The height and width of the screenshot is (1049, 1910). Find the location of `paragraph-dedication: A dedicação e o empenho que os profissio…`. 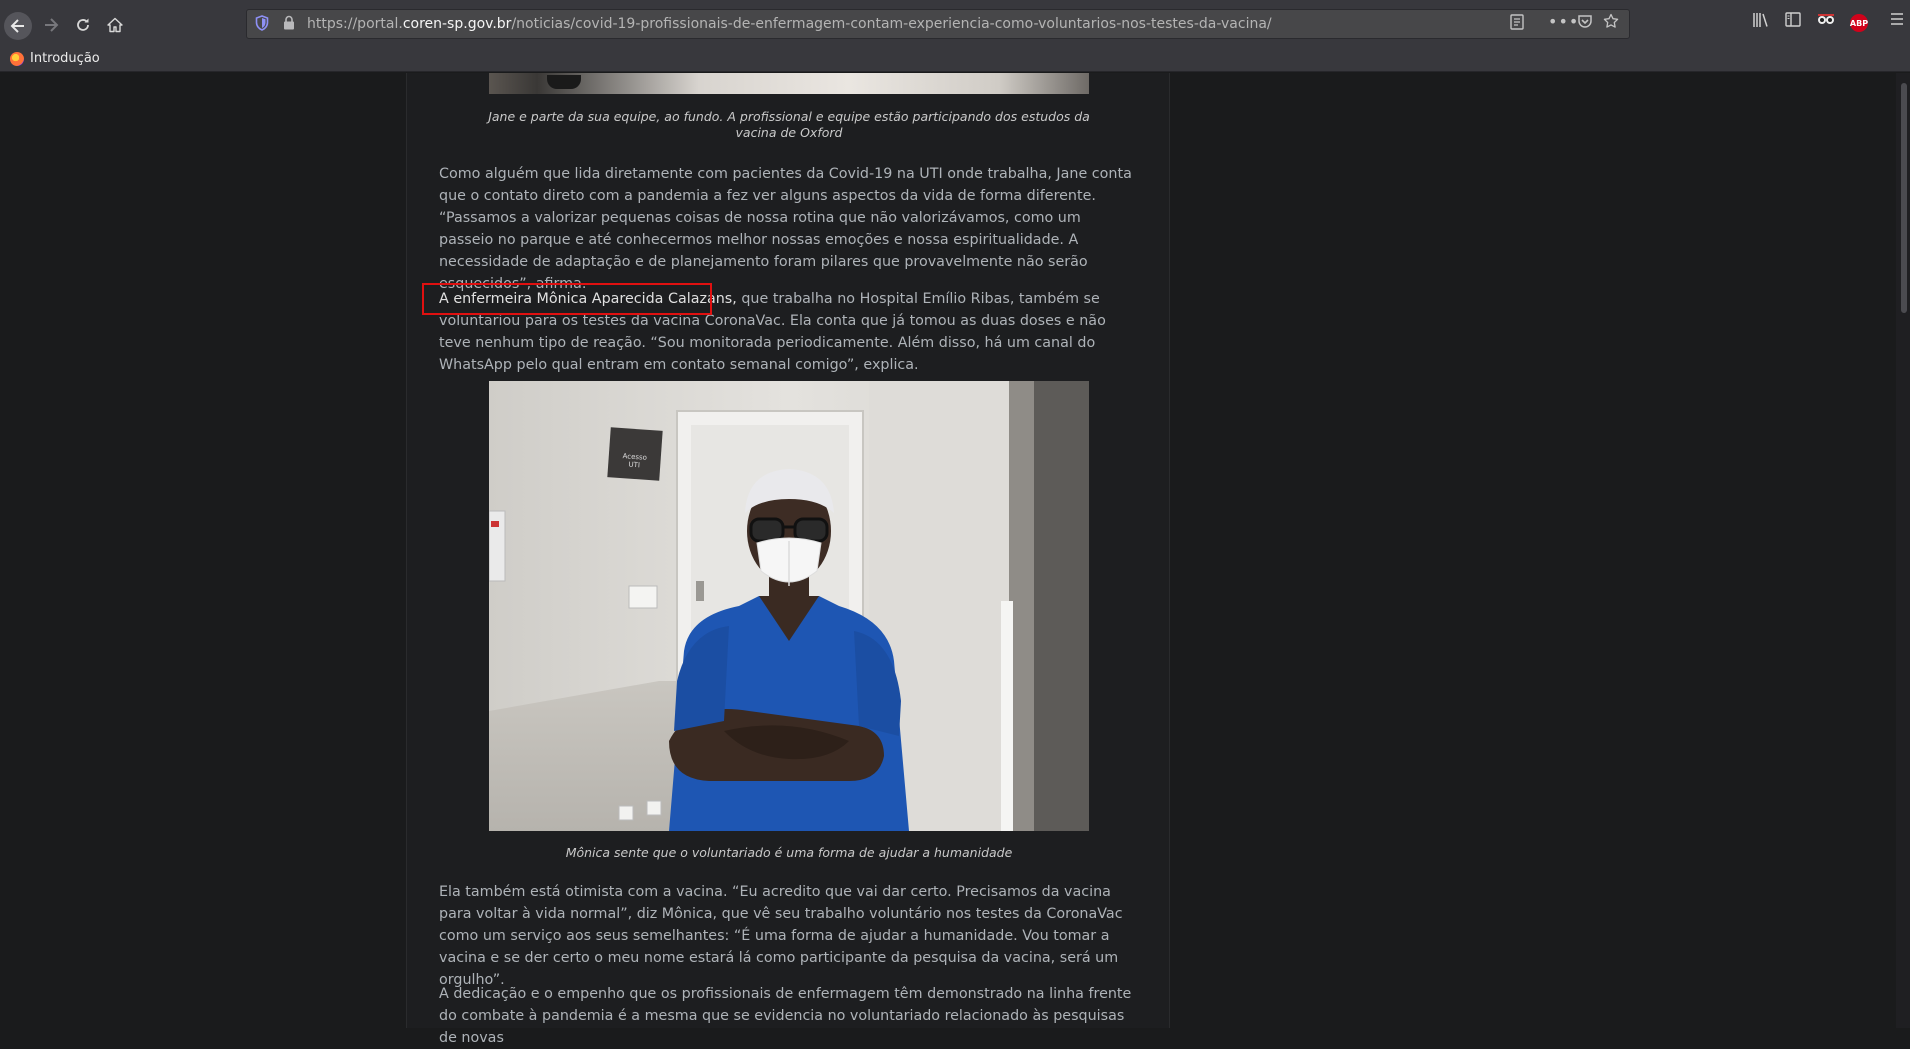

paragraph-dedication: A dedicação e o empenho que os profissio… is located at coordinates (785, 1016).